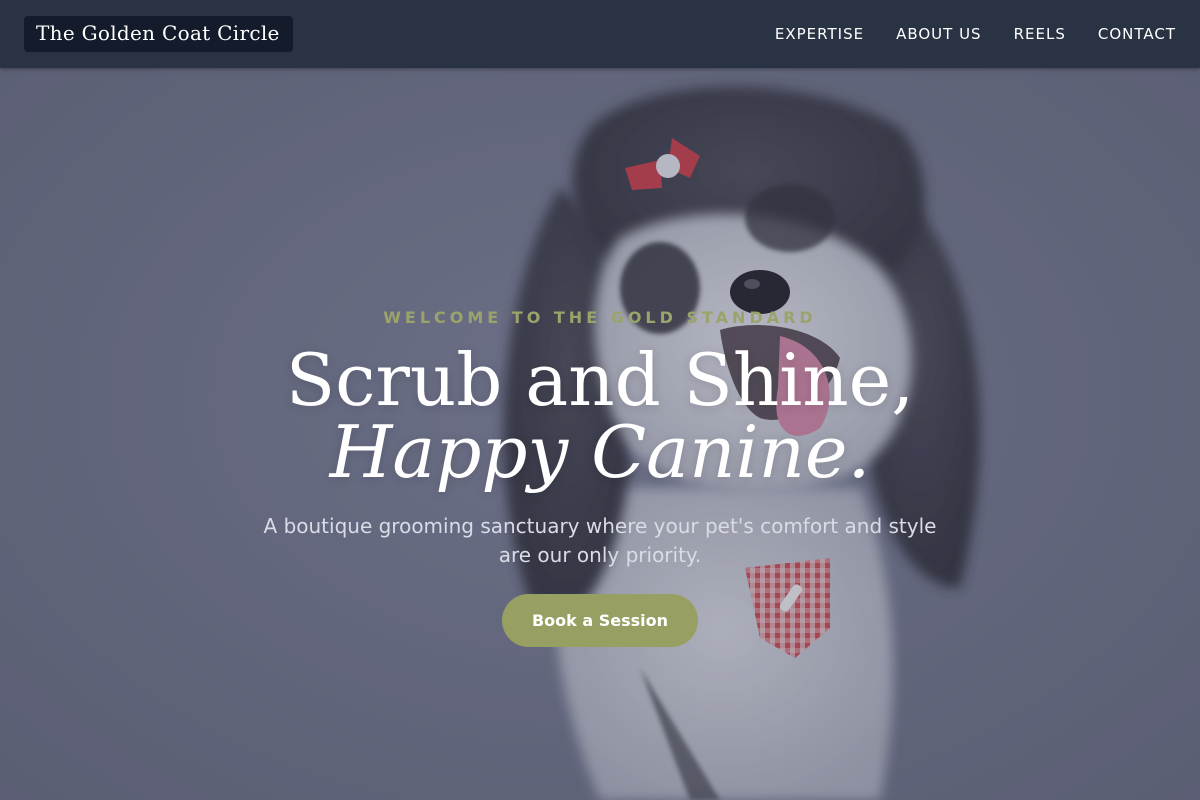  Describe the element at coordinates (1040, 34) in the screenshot. I see `nav-item-reels: REELS` at that location.